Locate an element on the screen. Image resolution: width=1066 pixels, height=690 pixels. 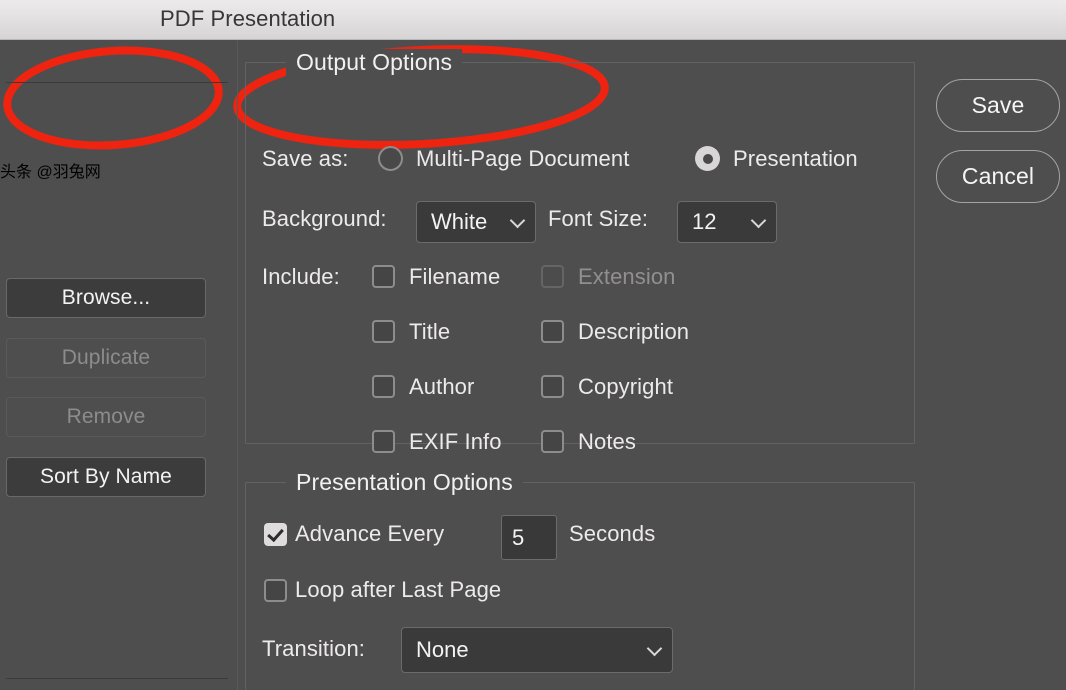
radio-presentation is located at coordinates (707, 158).